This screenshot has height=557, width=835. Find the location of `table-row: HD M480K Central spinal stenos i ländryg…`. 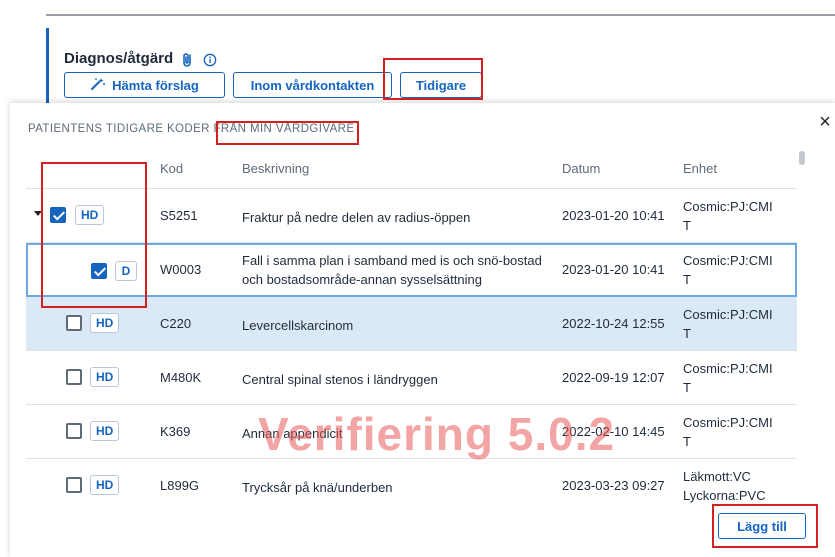

table-row: HD M480K Central spinal stenos i ländryg… is located at coordinates (411, 378).